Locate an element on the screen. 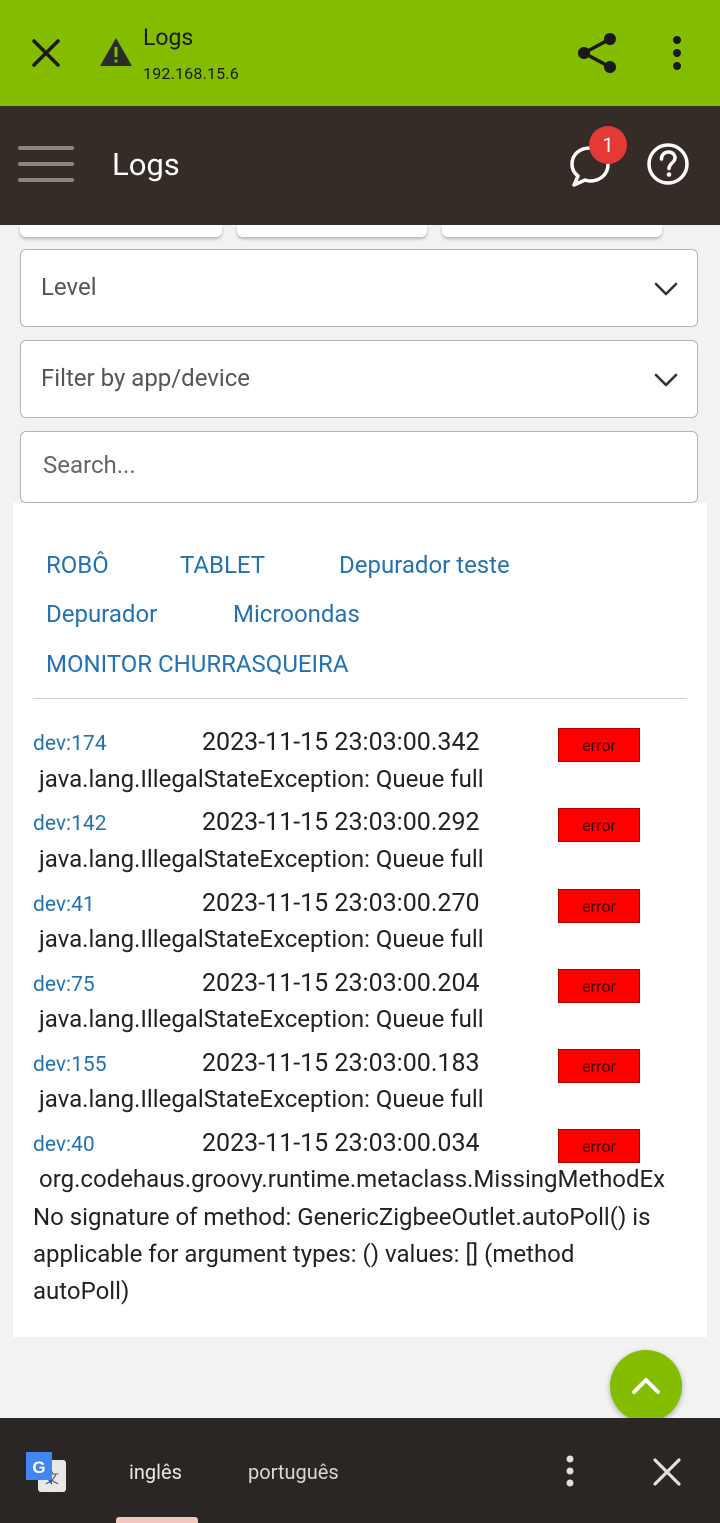  translate-bar: 文 G inglês português is located at coordinates (360, 1470).